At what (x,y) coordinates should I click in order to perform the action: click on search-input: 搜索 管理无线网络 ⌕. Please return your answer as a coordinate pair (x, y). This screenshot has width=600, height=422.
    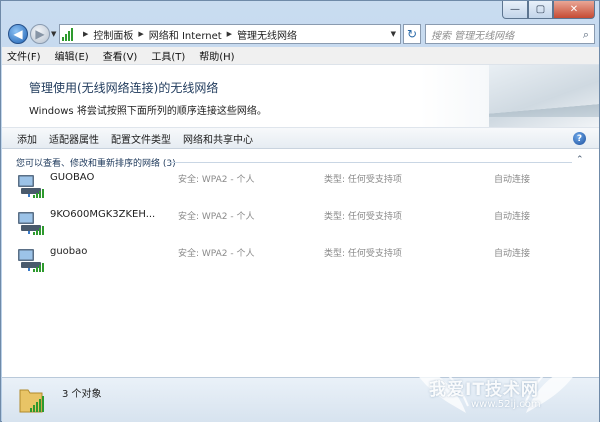
    Looking at the image, I should click on (510, 34).